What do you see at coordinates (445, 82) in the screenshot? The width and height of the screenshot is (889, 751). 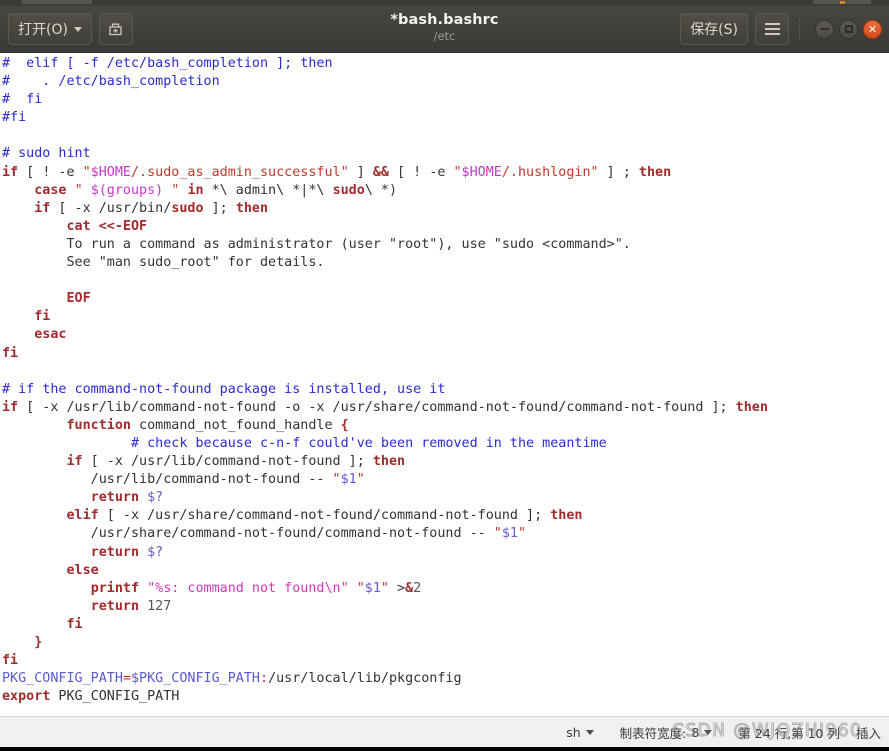 I see `code-line: # . /etc/bash_completion` at bounding box center [445, 82].